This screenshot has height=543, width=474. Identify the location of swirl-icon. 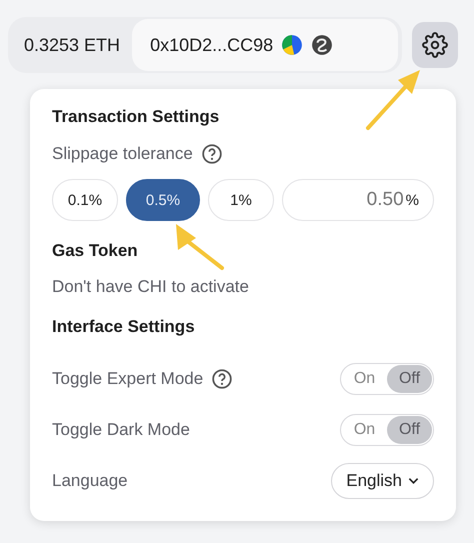
(322, 45).